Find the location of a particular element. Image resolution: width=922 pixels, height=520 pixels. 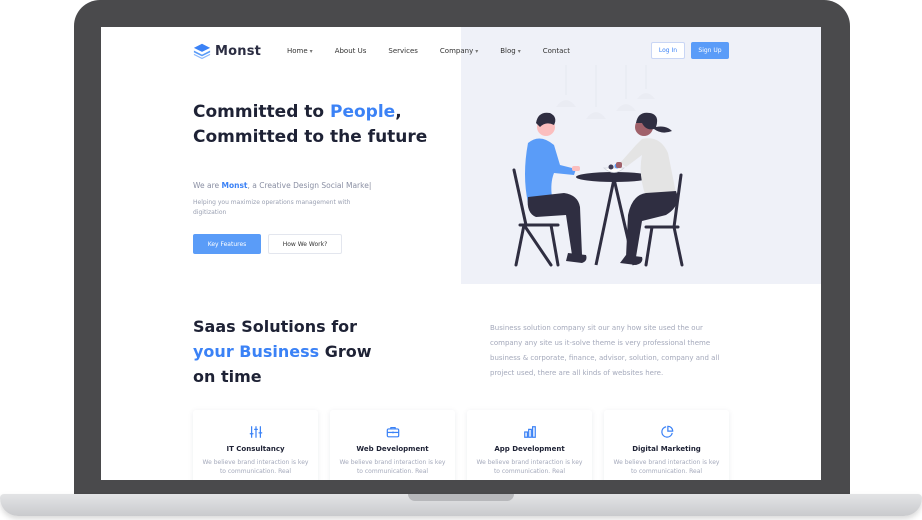

nav-item-company: Company ▾ is located at coordinates (459, 51).